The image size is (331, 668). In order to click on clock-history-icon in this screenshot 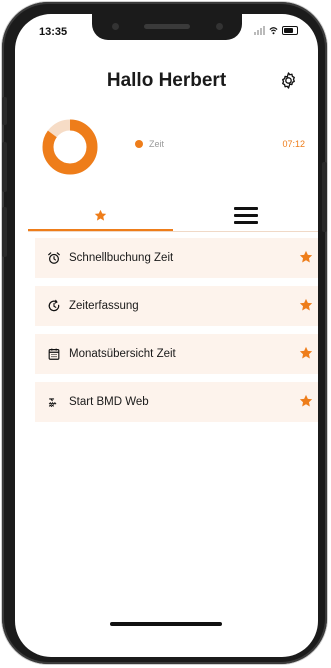, I will do `click(54, 305)`.